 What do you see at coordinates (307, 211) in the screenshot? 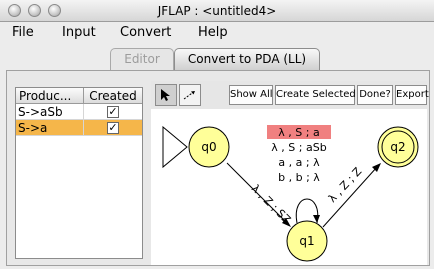
I see `self-loop-q1` at bounding box center [307, 211].